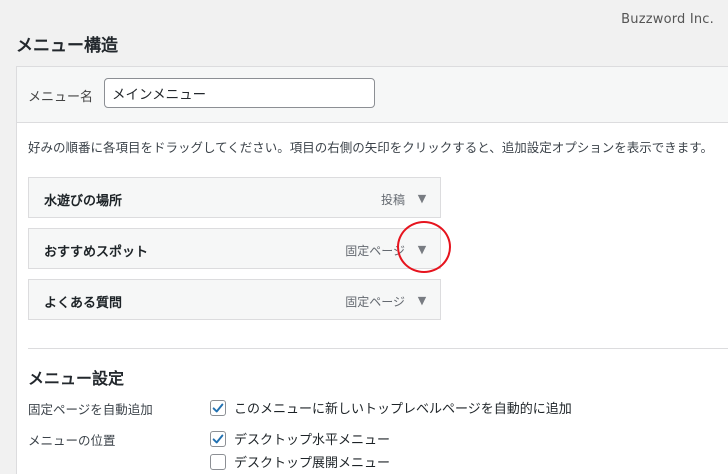 This screenshot has width=728, height=474. What do you see at coordinates (96, 252) in the screenshot?
I see `menu-item-title: おすすめスポット` at bounding box center [96, 252].